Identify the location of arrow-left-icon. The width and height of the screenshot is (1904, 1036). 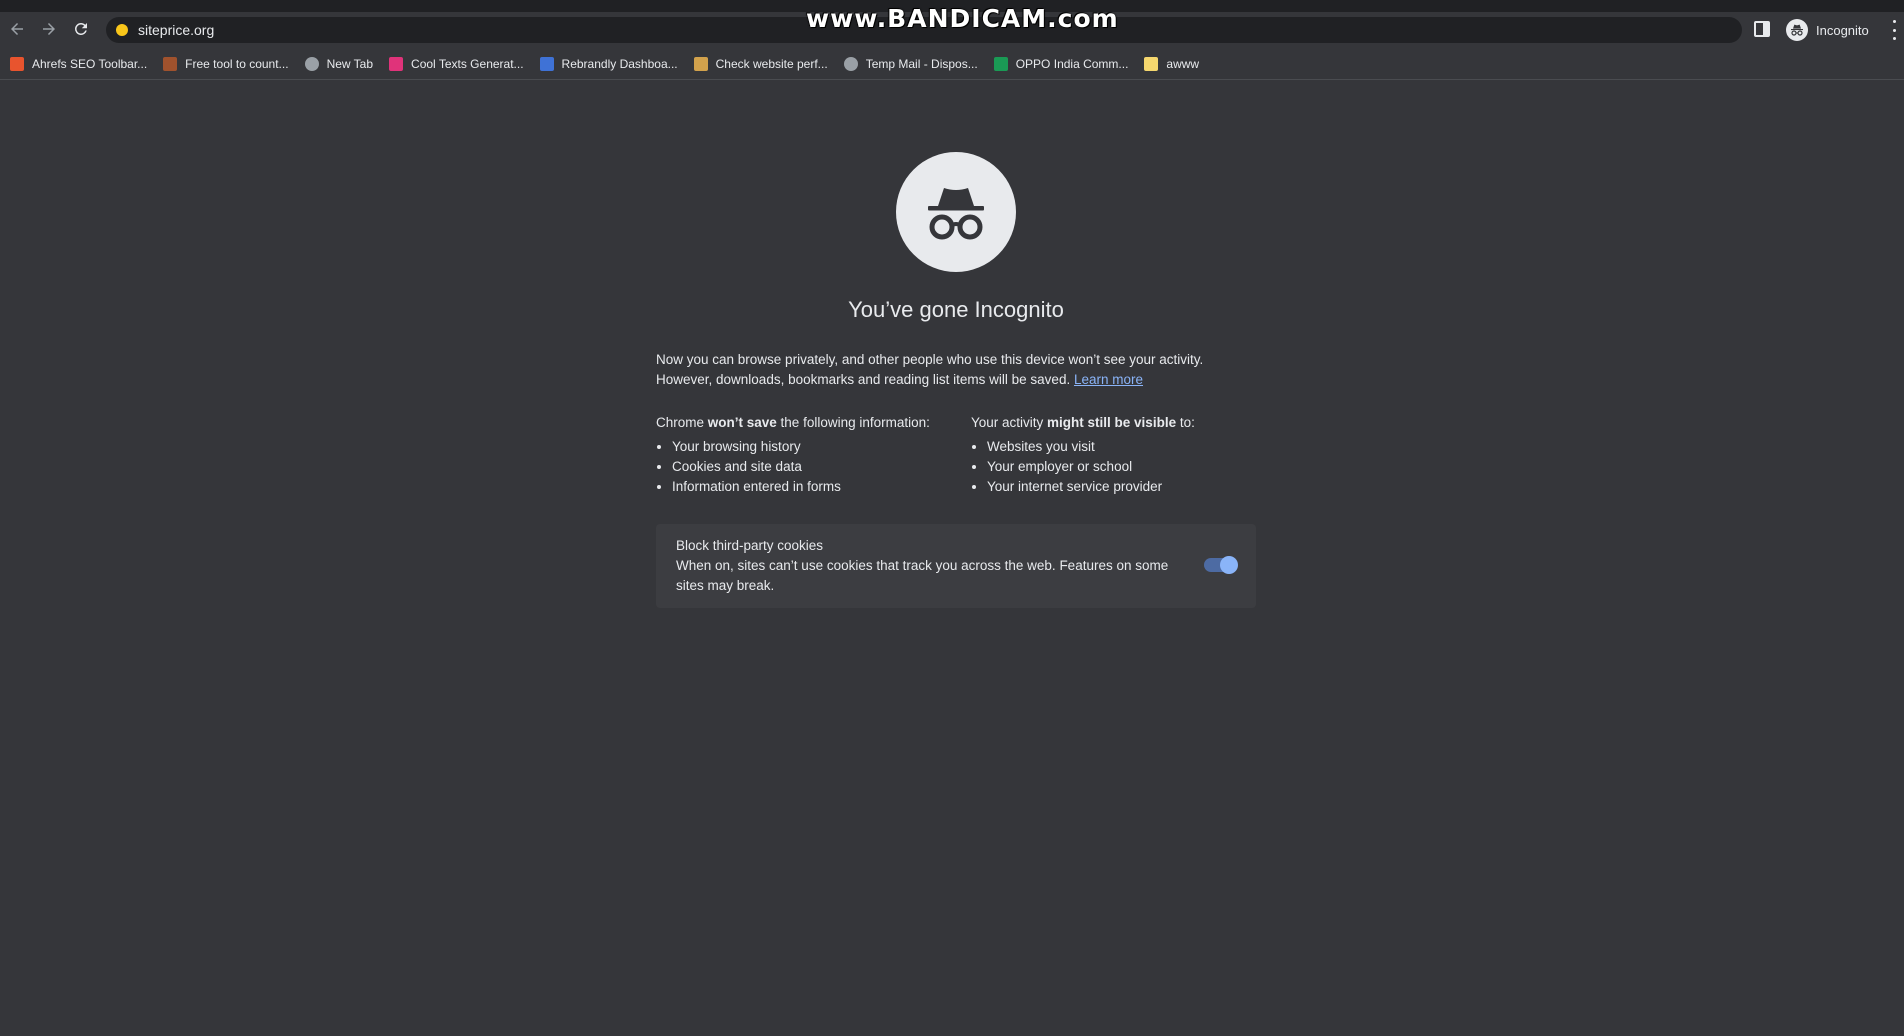
(17, 29).